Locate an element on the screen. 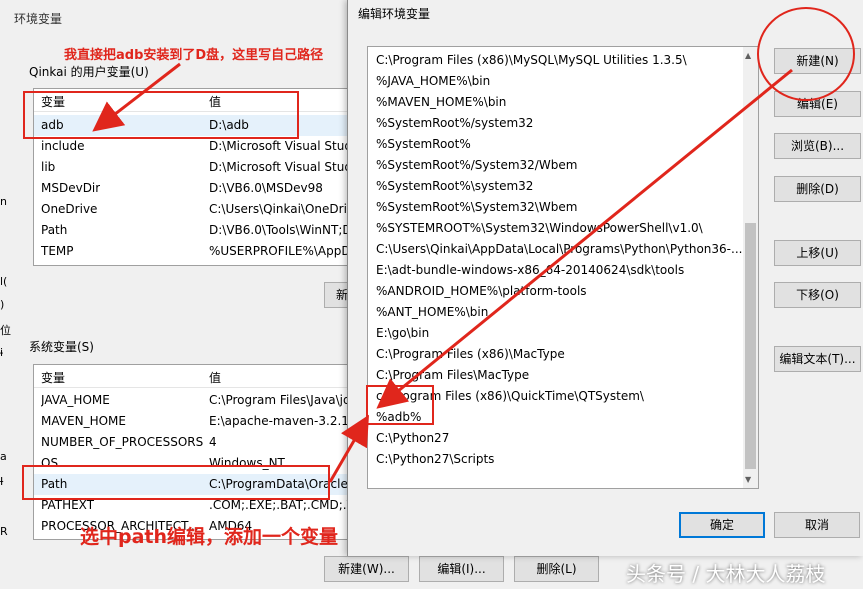 The width and height of the screenshot is (863, 589). adb-entry-highlight-box is located at coordinates (400, 405).